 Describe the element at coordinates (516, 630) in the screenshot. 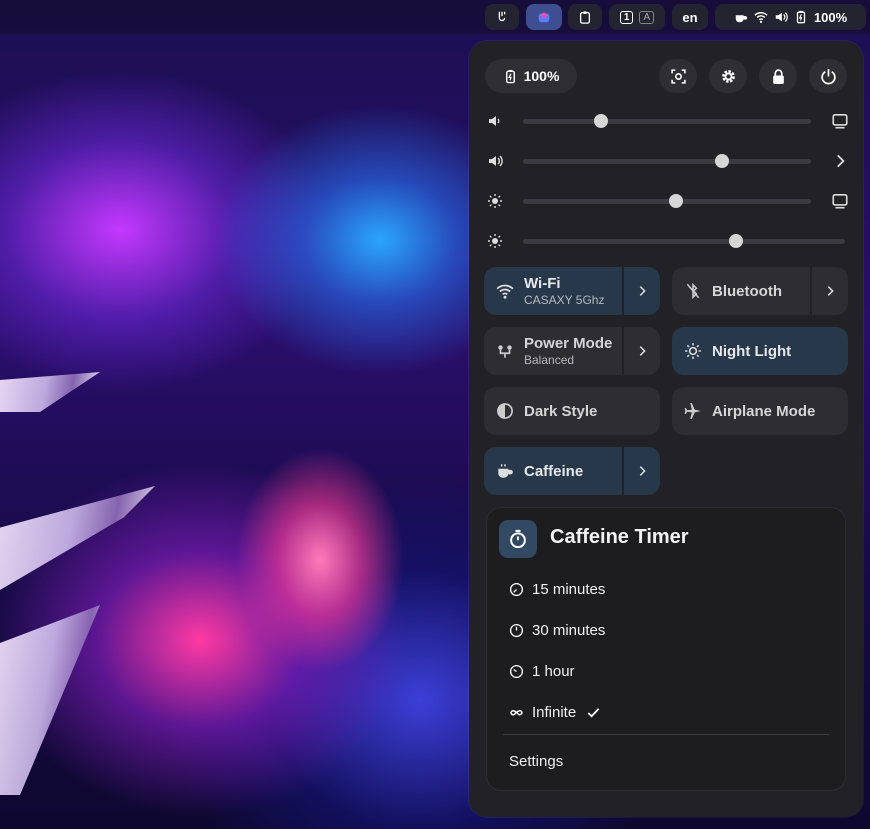

I see `clock-half-icon` at that location.